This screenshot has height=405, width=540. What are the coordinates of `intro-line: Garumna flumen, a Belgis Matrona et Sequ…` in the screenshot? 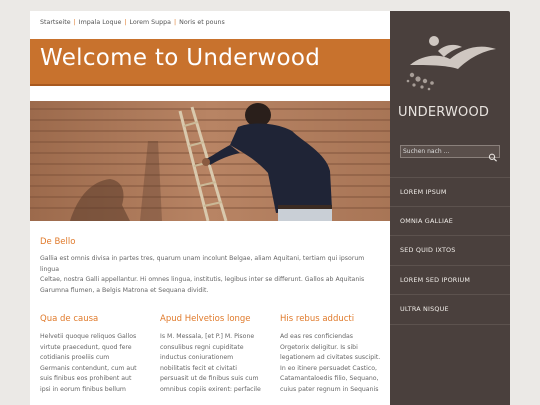 It's located at (124, 290).